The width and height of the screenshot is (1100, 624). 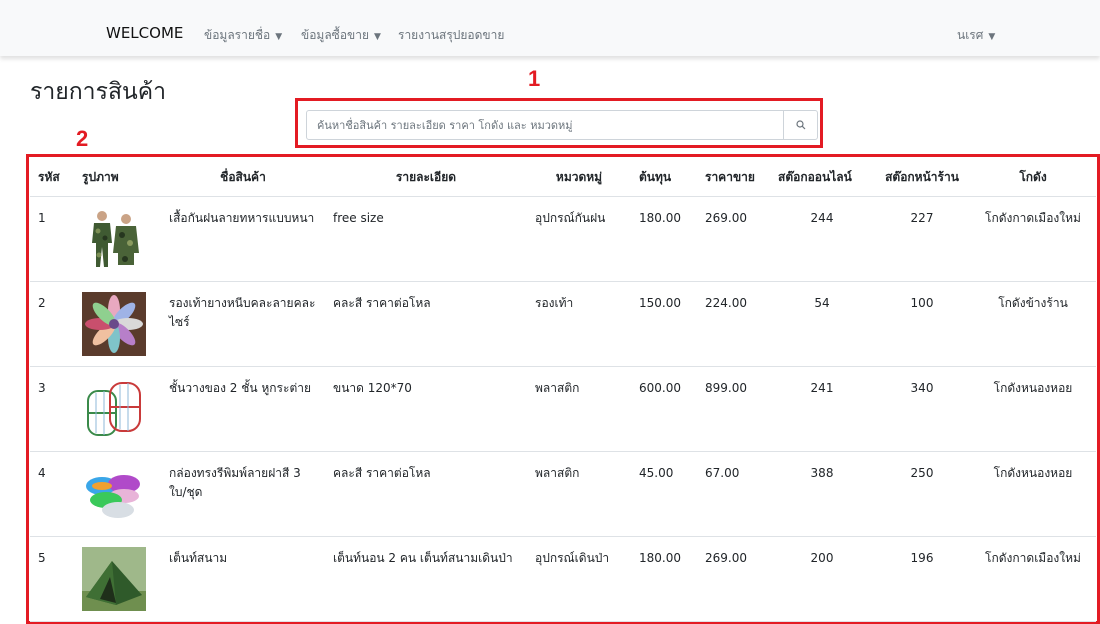 What do you see at coordinates (144, 33) in the screenshot?
I see `navbar-brand: WELCOME` at bounding box center [144, 33].